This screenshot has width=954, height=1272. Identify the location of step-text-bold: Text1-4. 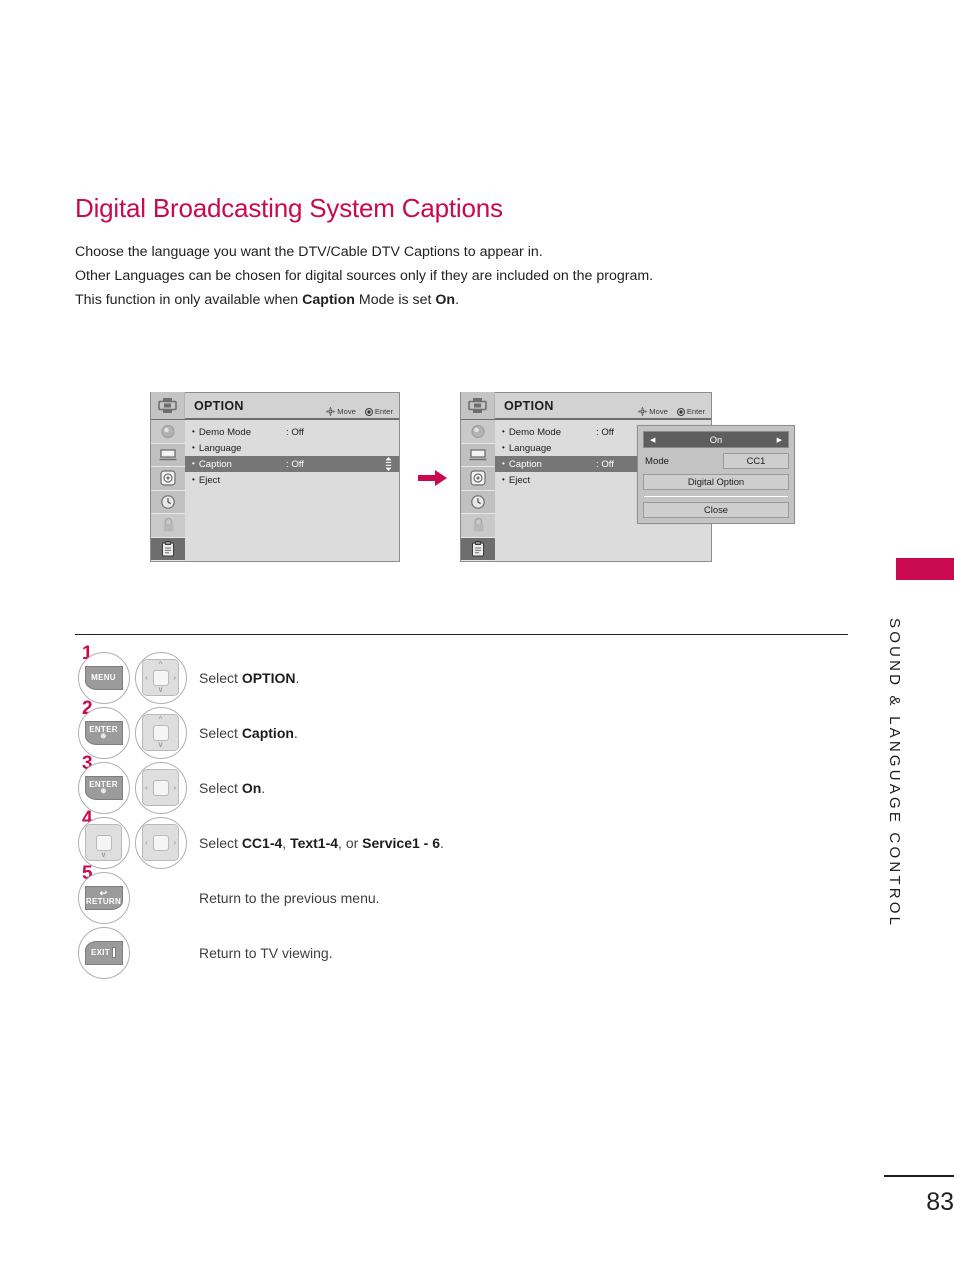
(314, 842).